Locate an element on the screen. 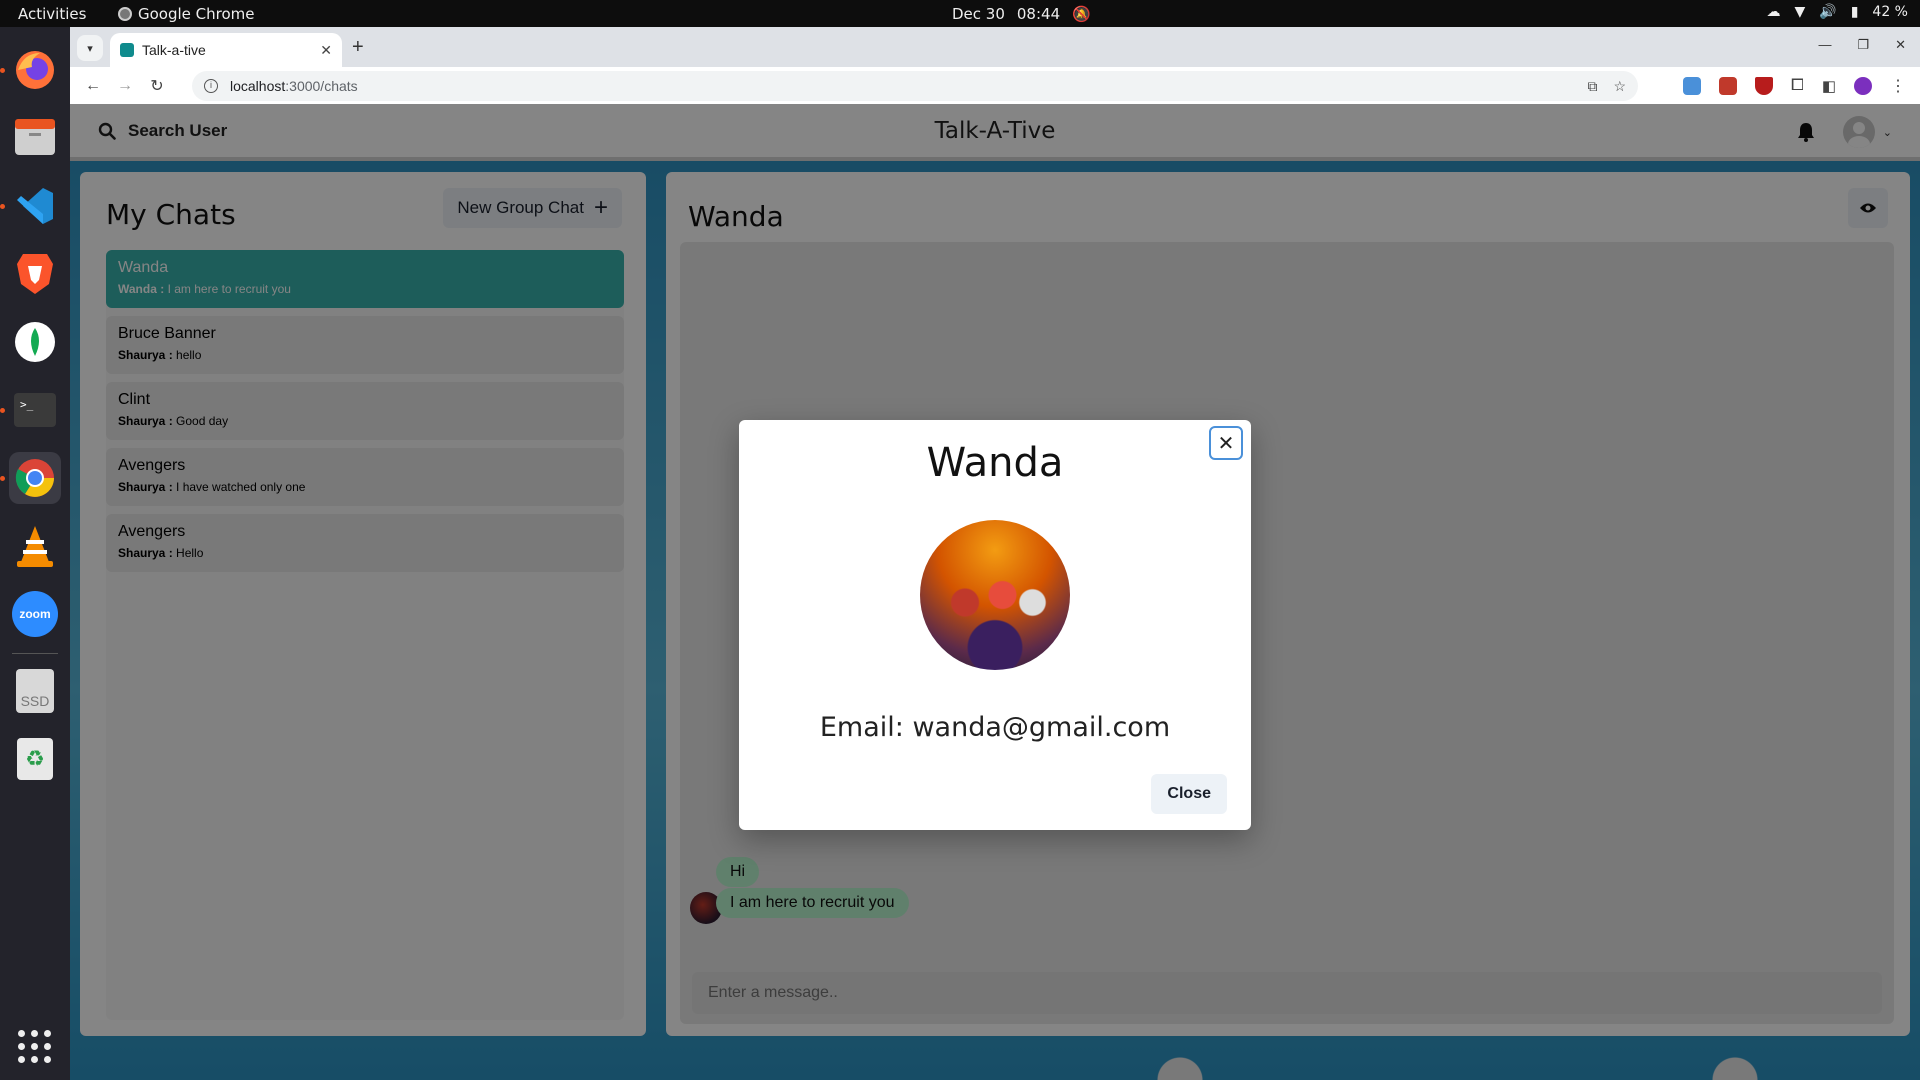 The height and width of the screenshot is (1080, 1920). install-app-icon: ⧉ is located at coordinates (1592, 86).